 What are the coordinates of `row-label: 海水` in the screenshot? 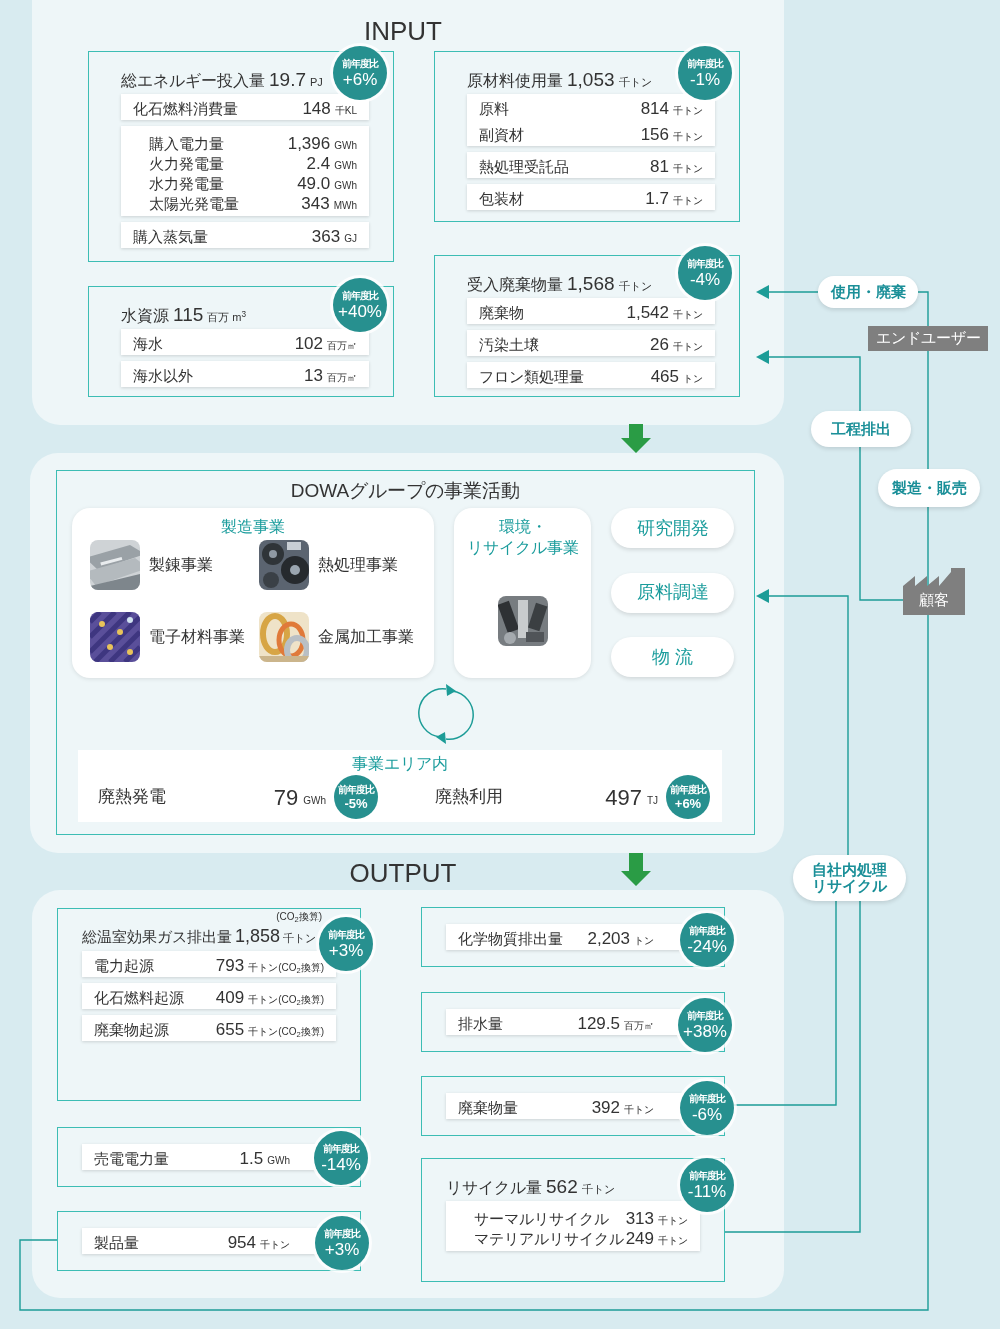 It's located at (148, 344).